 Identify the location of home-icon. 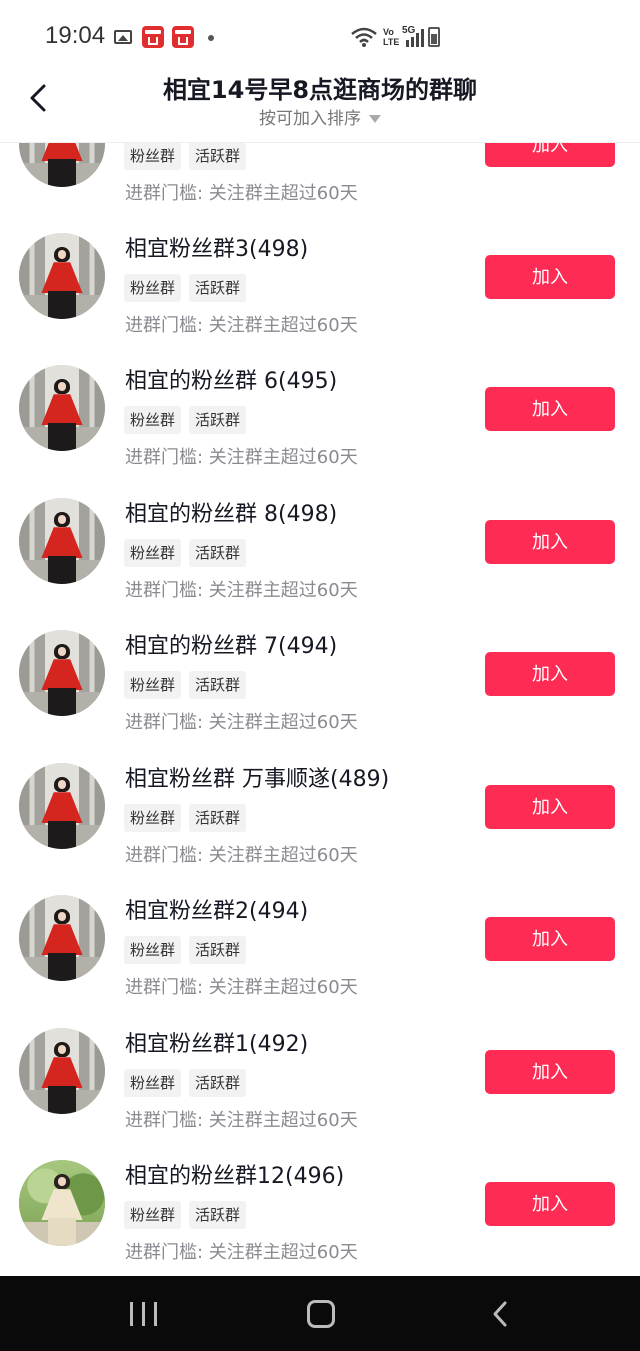
(321, 1314).